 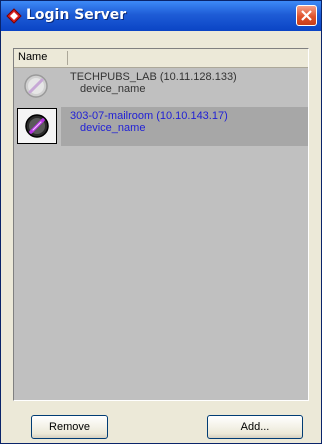 I want to click on server-disc-inactive-icon, so click(x=36, y=86).